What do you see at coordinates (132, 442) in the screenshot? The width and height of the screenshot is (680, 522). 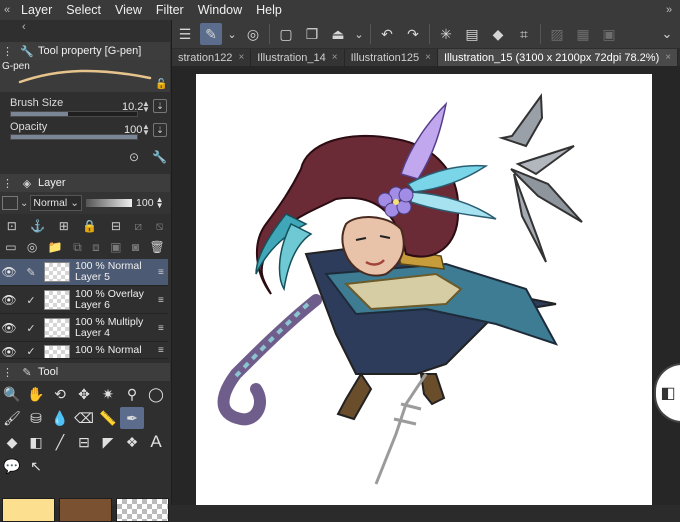 I see `pattern-tool-icon: ❖` at bounding box center [132, 442].